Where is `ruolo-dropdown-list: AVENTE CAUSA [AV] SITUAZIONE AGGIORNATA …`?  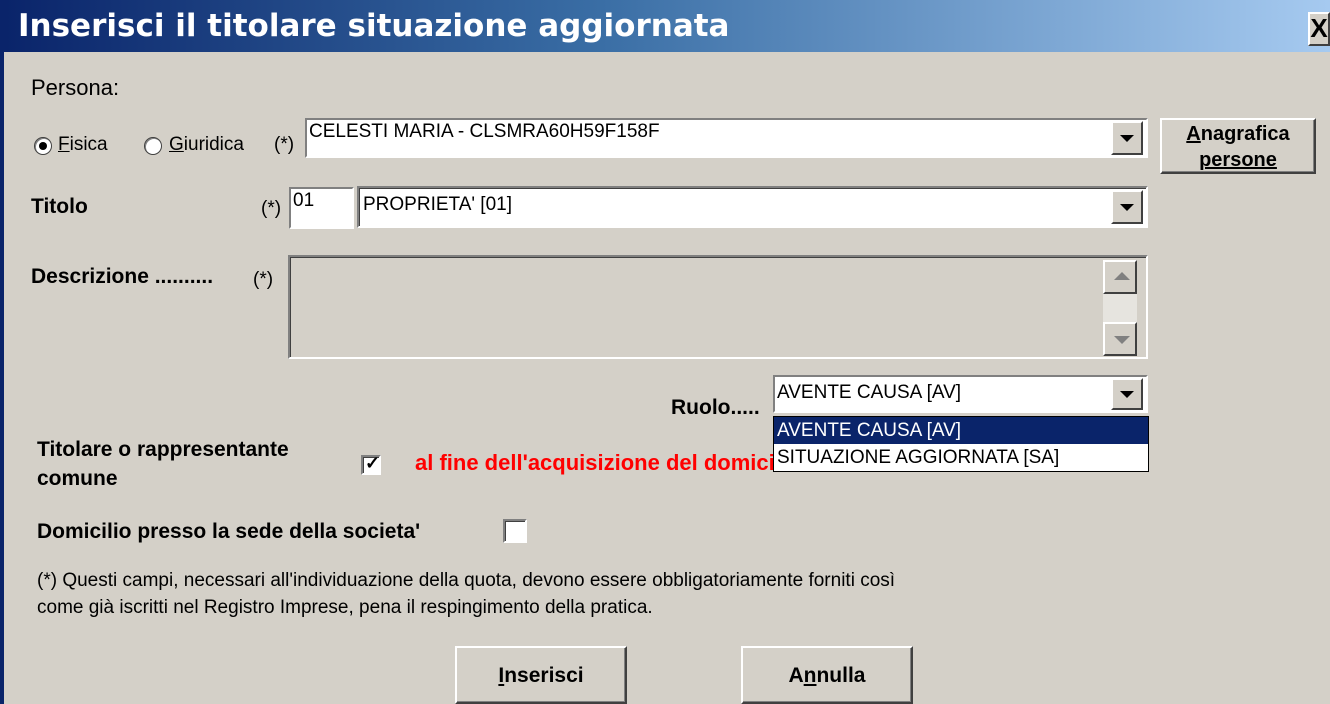
ruolo-dropdown-list: AVENTE CAUSA [AV] SITUAZIONE AGGIORNATA … is located at coordinates (961, 444).